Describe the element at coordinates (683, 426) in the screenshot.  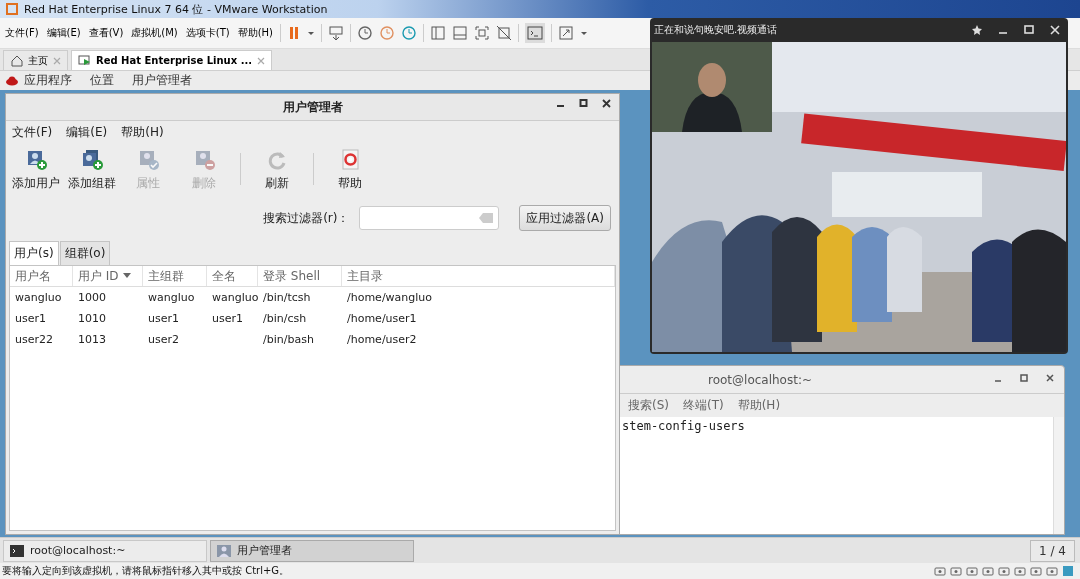
I see `terminal-output: stem-config-users` at that location.